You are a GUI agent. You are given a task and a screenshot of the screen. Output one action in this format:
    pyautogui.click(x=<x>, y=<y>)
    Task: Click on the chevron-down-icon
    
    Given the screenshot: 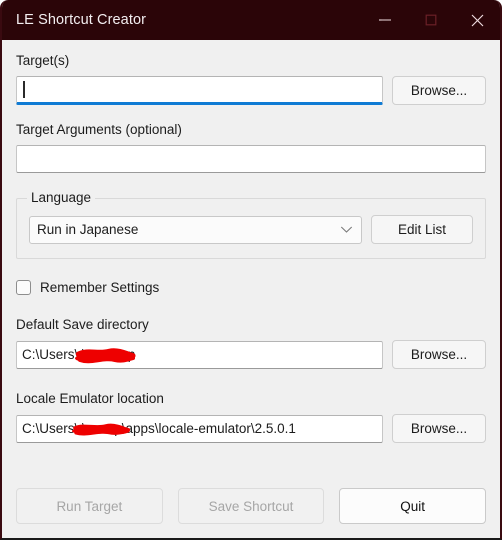 What is the action you would take?
    pyautogui.click(x=346, y=229)
    